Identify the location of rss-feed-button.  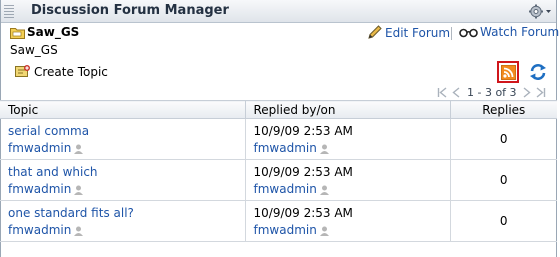
(508, 72).